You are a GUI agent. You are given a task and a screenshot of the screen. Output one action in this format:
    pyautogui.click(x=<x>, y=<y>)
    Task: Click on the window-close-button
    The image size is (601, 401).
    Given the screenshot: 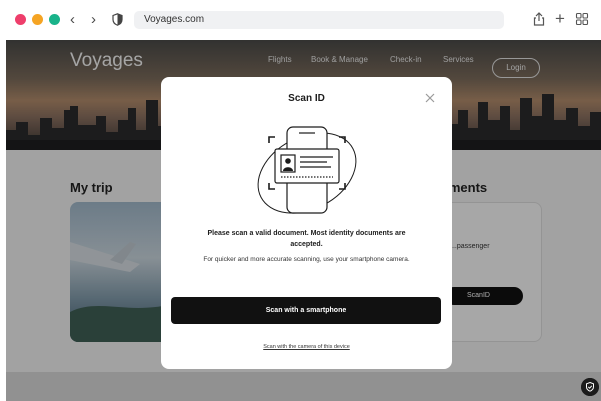 What is the action you would take?
    pyautogui.click(x=20, y=19)
    